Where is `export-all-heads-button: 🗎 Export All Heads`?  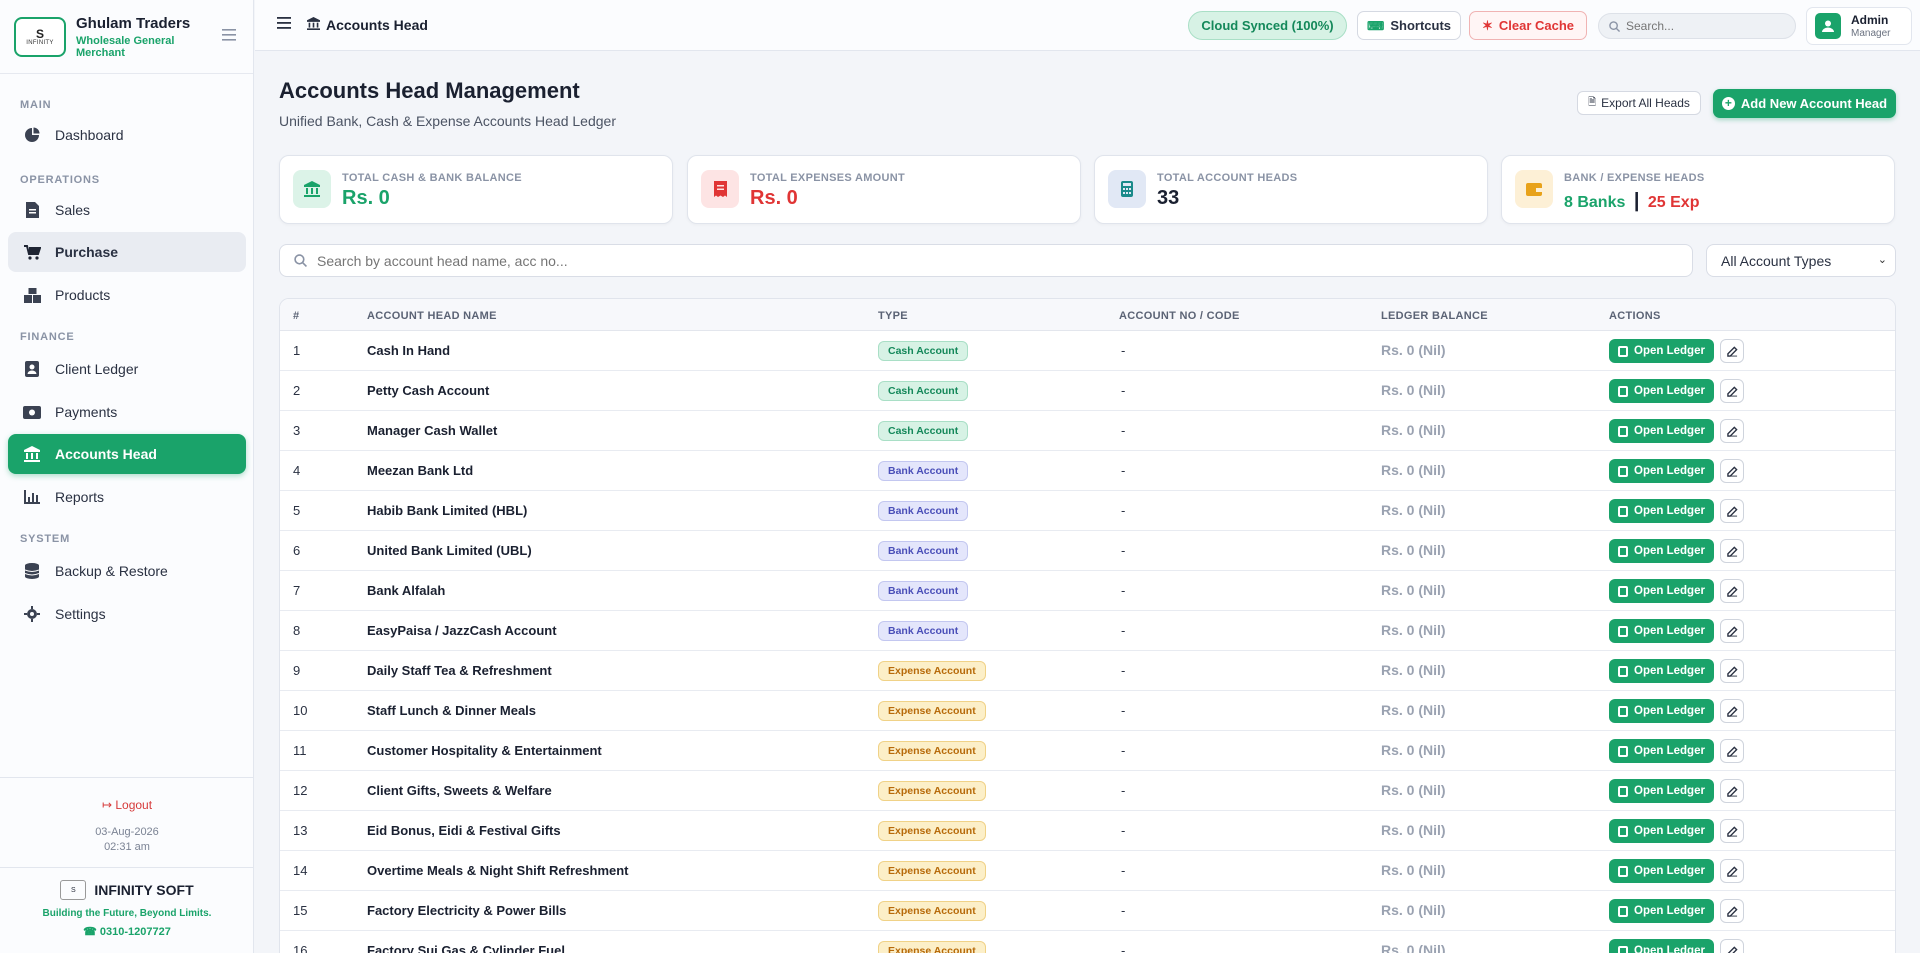 export-all-heads-button: 🗎 Export All Heads is located at coordinates (1639, 103).